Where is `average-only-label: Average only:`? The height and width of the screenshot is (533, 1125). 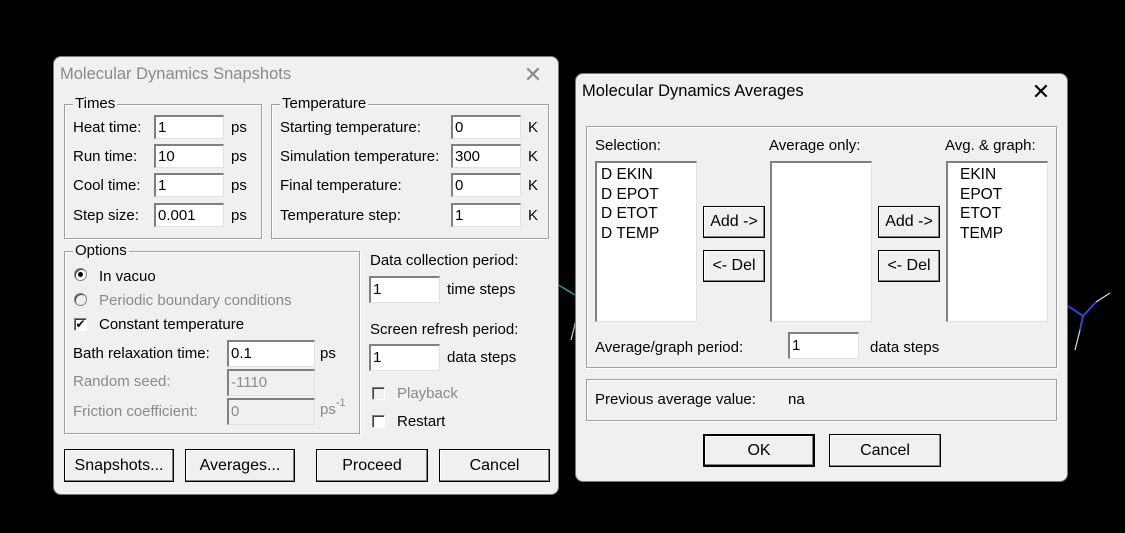 average-only-label: Average only: is located at coordinates (815, 145).